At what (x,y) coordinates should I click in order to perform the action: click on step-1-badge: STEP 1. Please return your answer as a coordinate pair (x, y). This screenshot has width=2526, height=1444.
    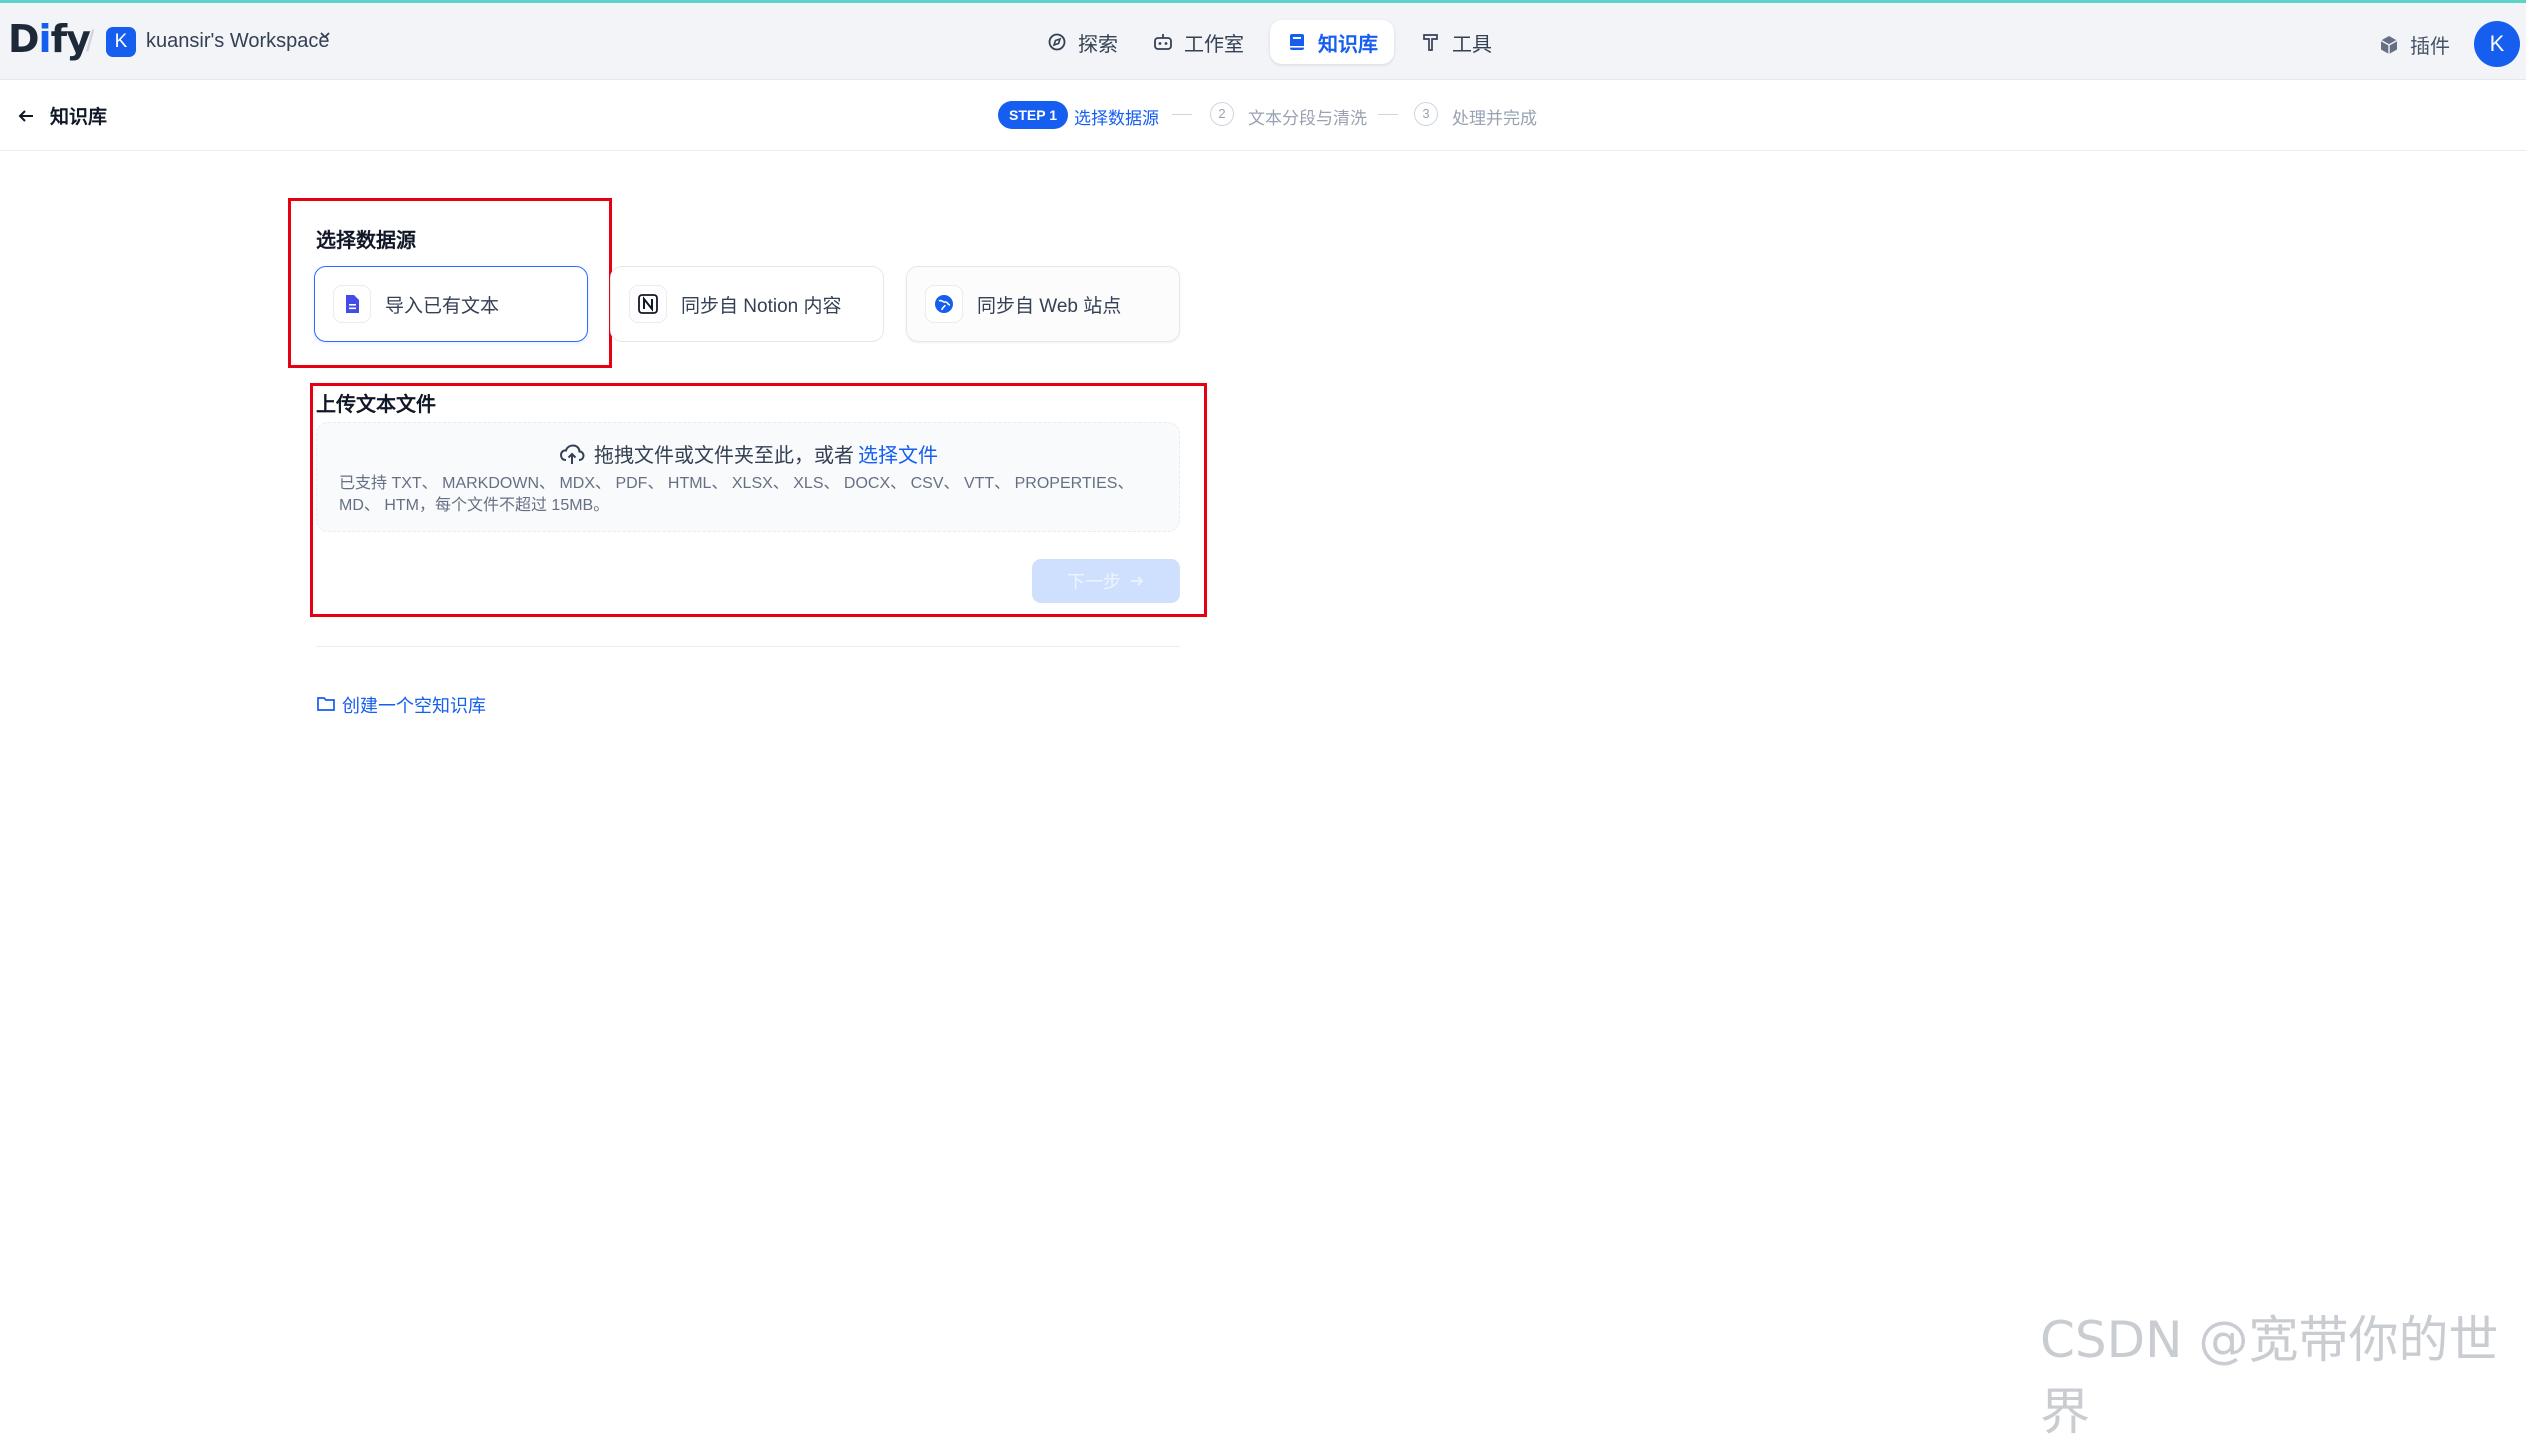
    Looking at the image, I should click on (1033, 115).